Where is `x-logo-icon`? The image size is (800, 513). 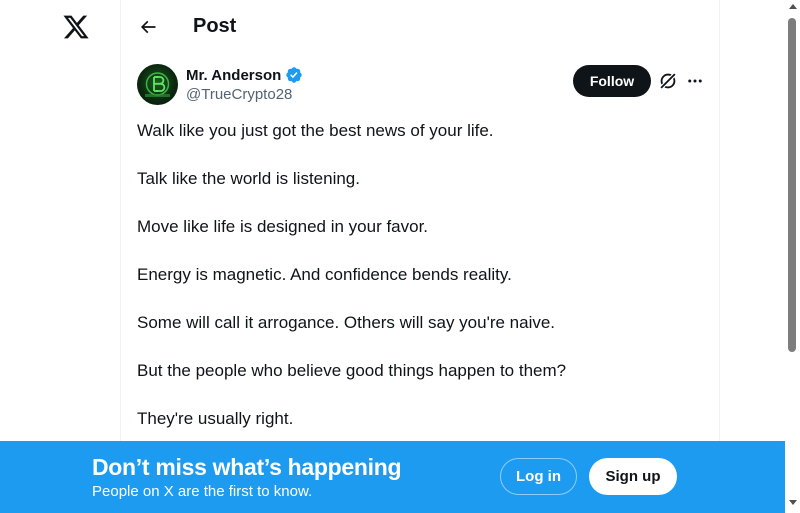 x-logo-icon is located at coordinates (76, 27).